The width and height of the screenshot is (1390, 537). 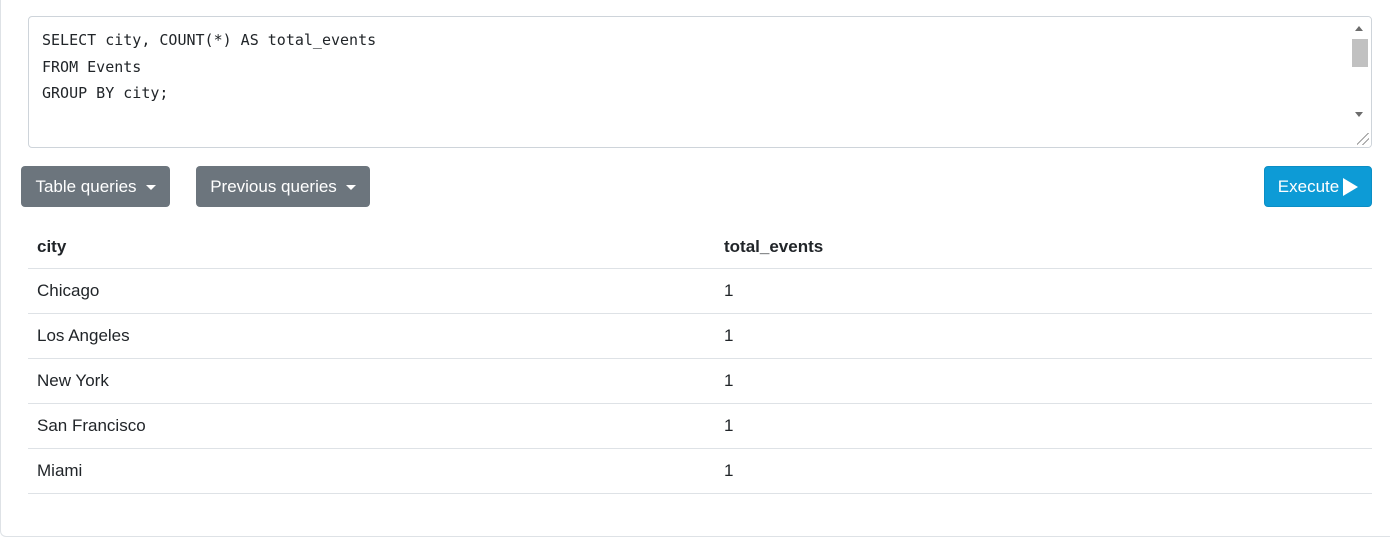 I want to click on cell-city: San Francisco, so click(x=371, y=426).